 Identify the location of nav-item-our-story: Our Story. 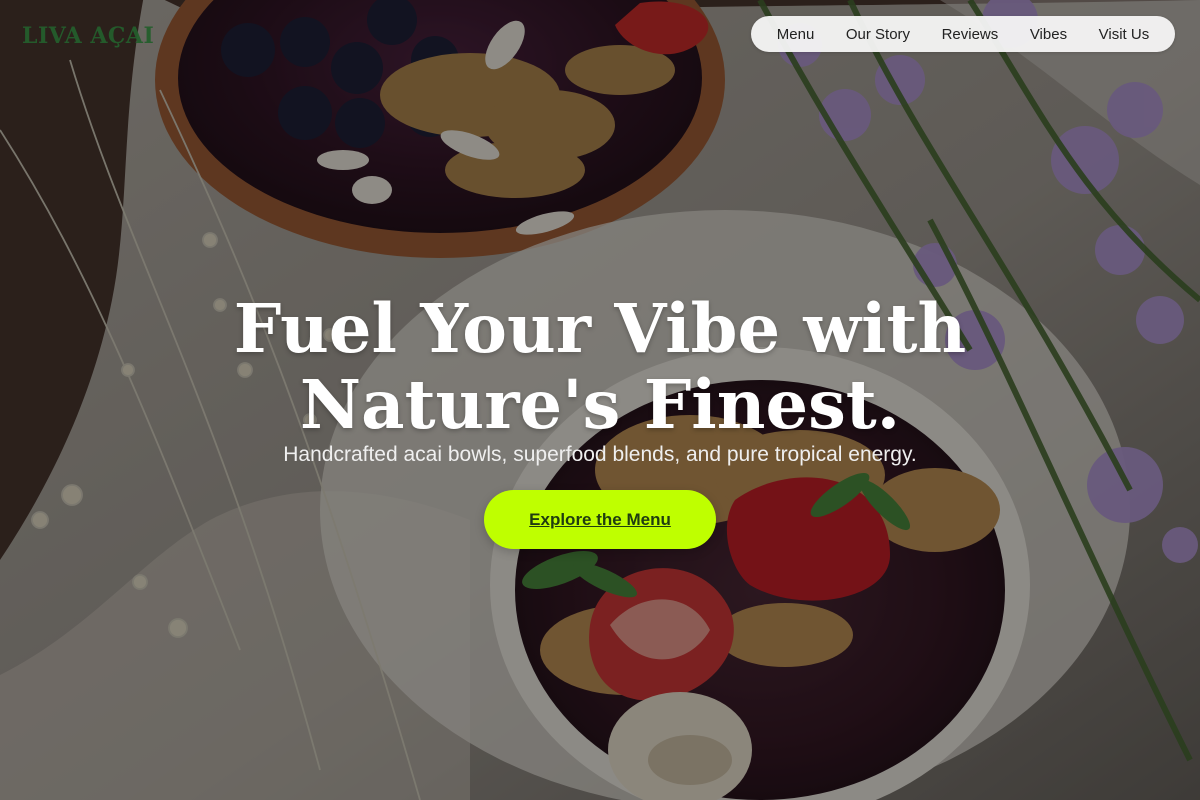
(878, 34).